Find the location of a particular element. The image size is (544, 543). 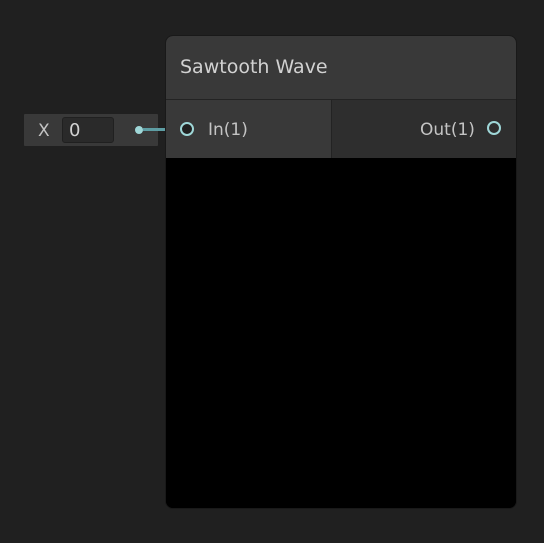

x-value-input is located at coordinates (88, 130).